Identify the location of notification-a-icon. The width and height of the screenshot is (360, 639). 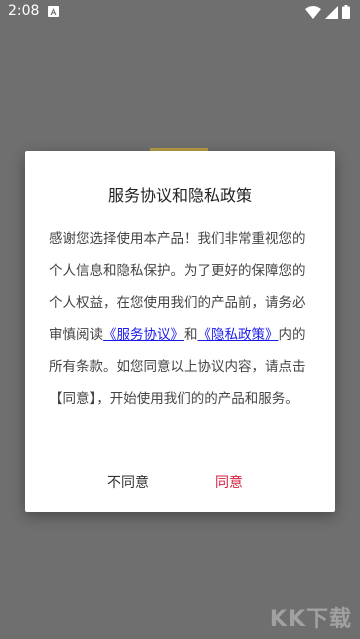
(53, 11).